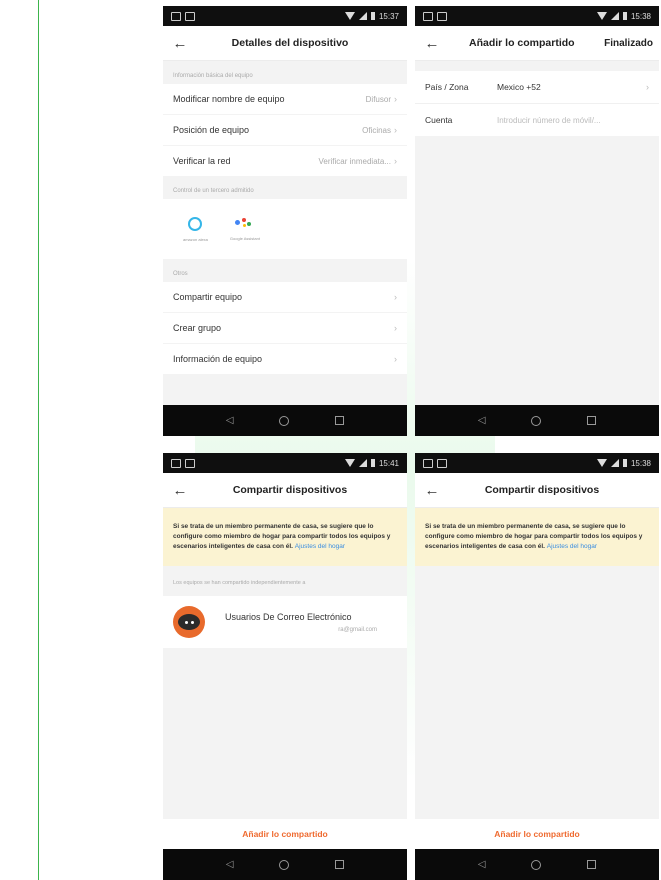 This screenshot has height=880, width=661. I want to click on row-device-info: Información de equipo ›, so click(285, 358).